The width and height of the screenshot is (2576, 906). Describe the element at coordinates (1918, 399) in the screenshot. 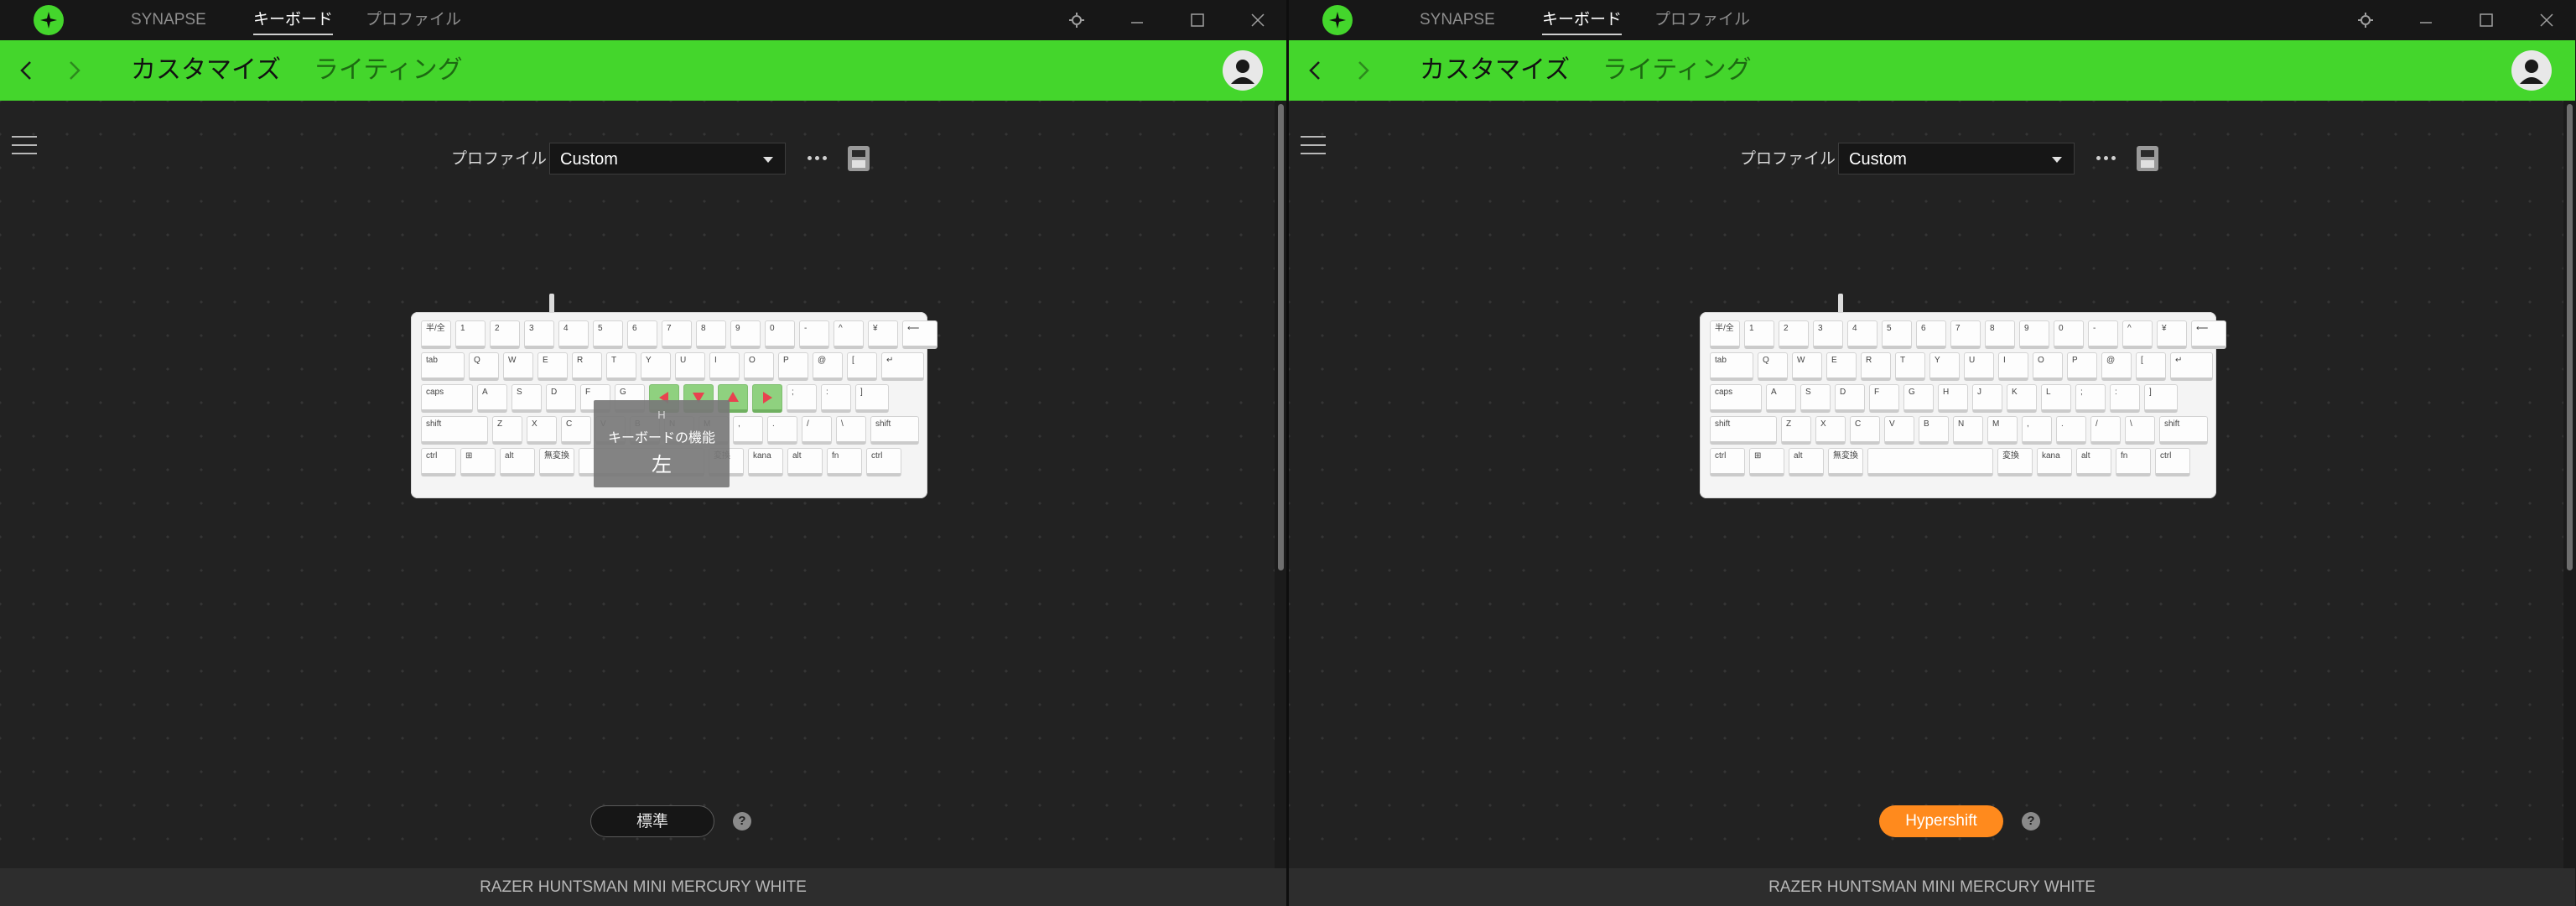

I see `key: G` at that location.